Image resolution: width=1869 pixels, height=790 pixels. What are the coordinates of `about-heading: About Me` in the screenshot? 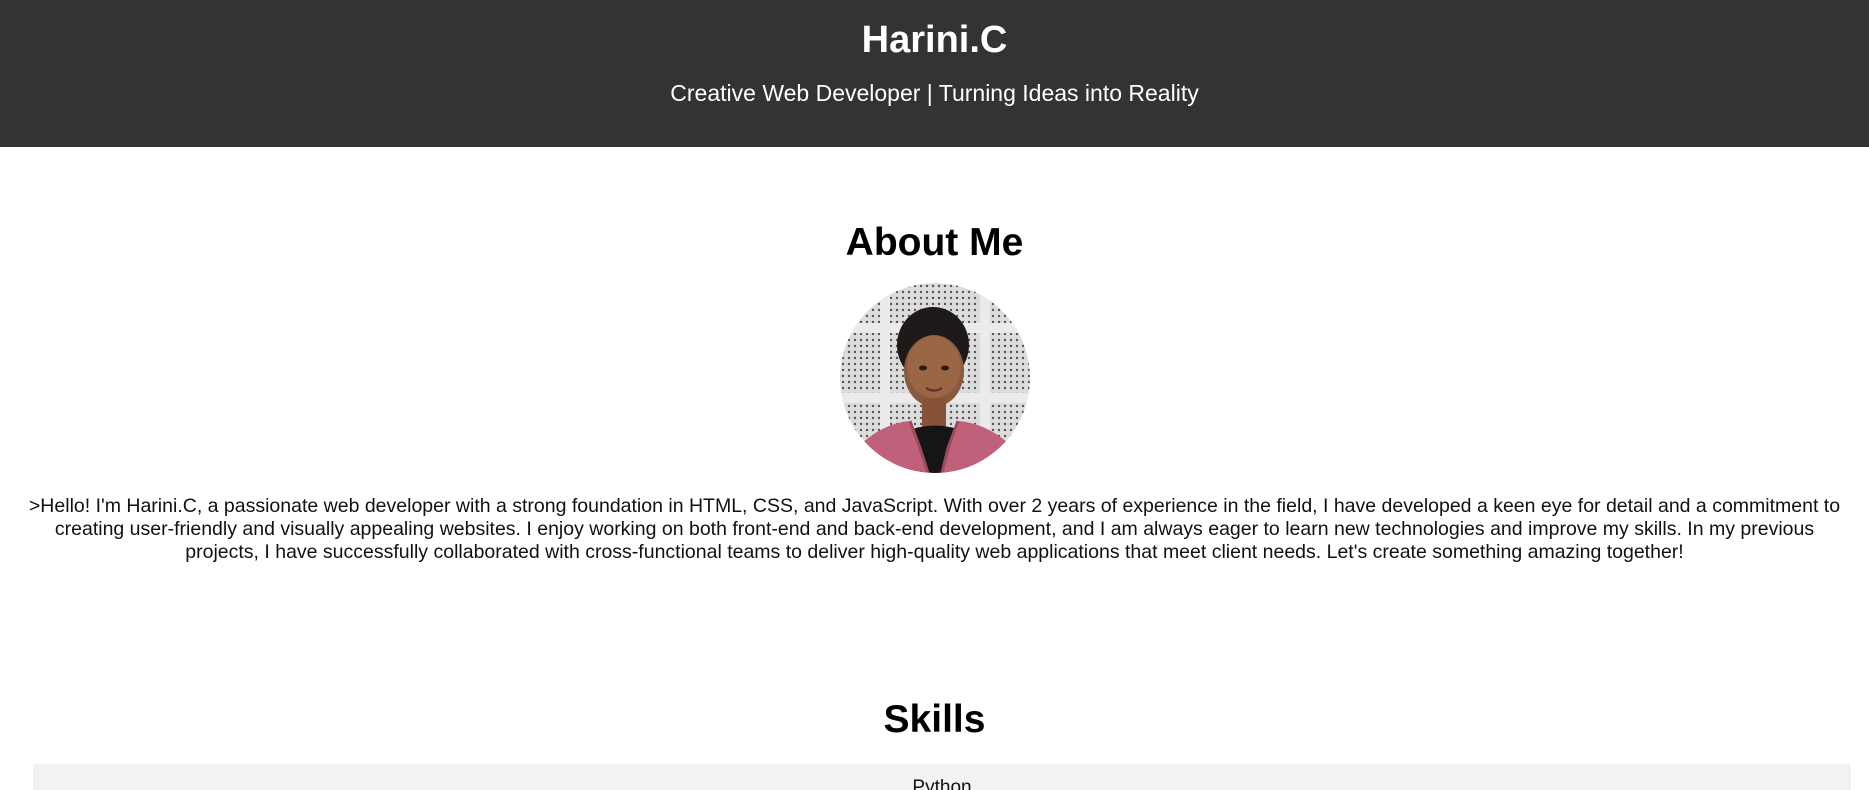 It's located at (934, 242).